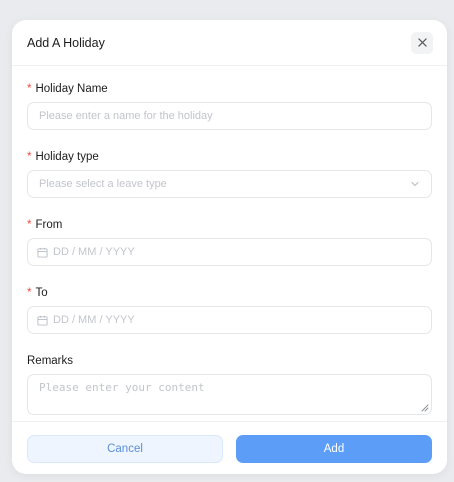 Image resolution: width=454 pixels, height=482 pixels. Describe the element at coordinates (125, 449) in the screenshot. I see `cancel-button: Cancel` at that location.